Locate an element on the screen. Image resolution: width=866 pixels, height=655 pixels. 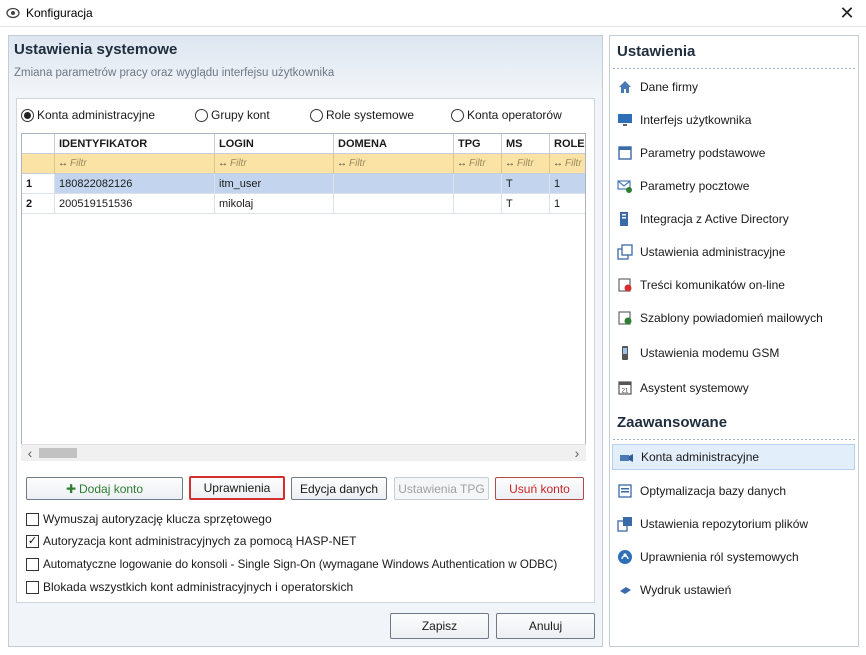
scroll-thumb is located at coordinates (58, 453).